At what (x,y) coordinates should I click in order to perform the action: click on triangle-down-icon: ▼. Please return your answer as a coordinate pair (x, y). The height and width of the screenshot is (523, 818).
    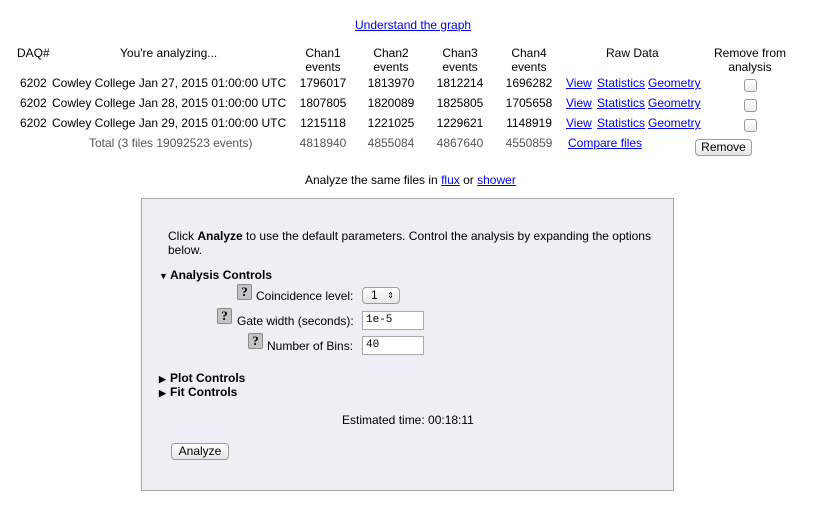
    Looking at the image, I should click on (163, 276).